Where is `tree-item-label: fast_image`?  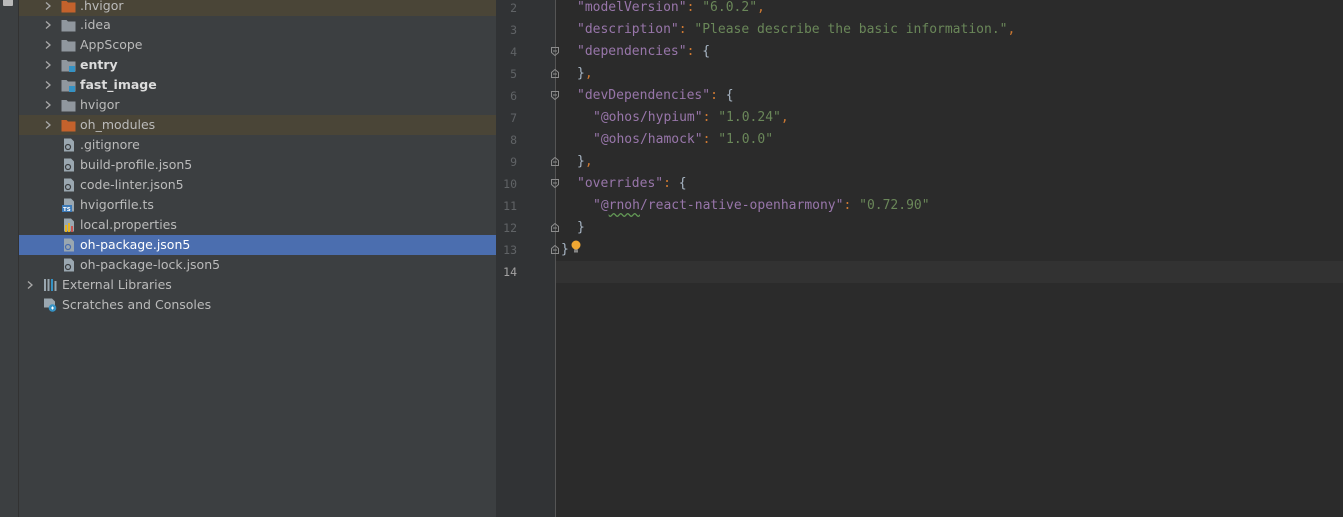
tree-item-label: fast_image is located at coordinates (118, 84).